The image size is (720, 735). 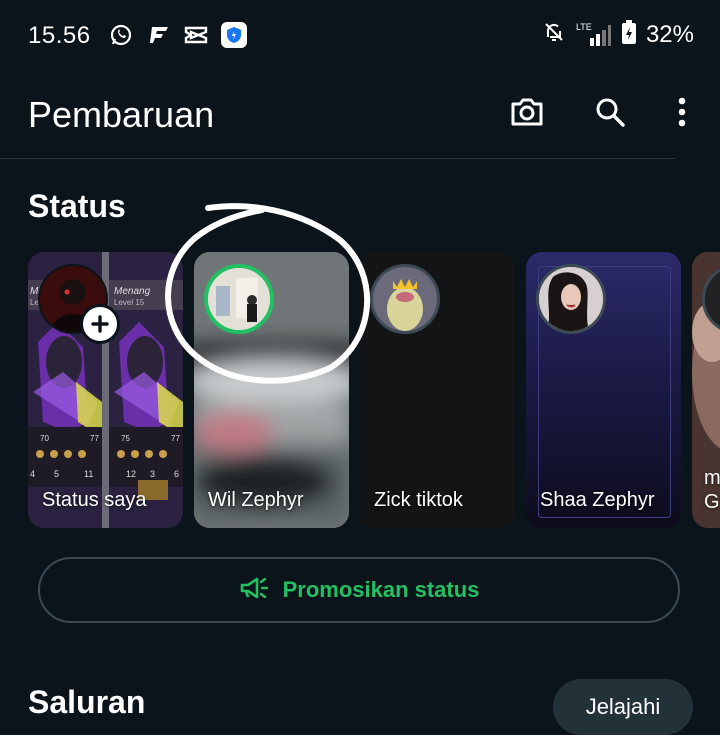 What do you see at coordinates (712, 490) in the screenshot?
I see `status-card-label: m G` at bounding box center [712, 490].